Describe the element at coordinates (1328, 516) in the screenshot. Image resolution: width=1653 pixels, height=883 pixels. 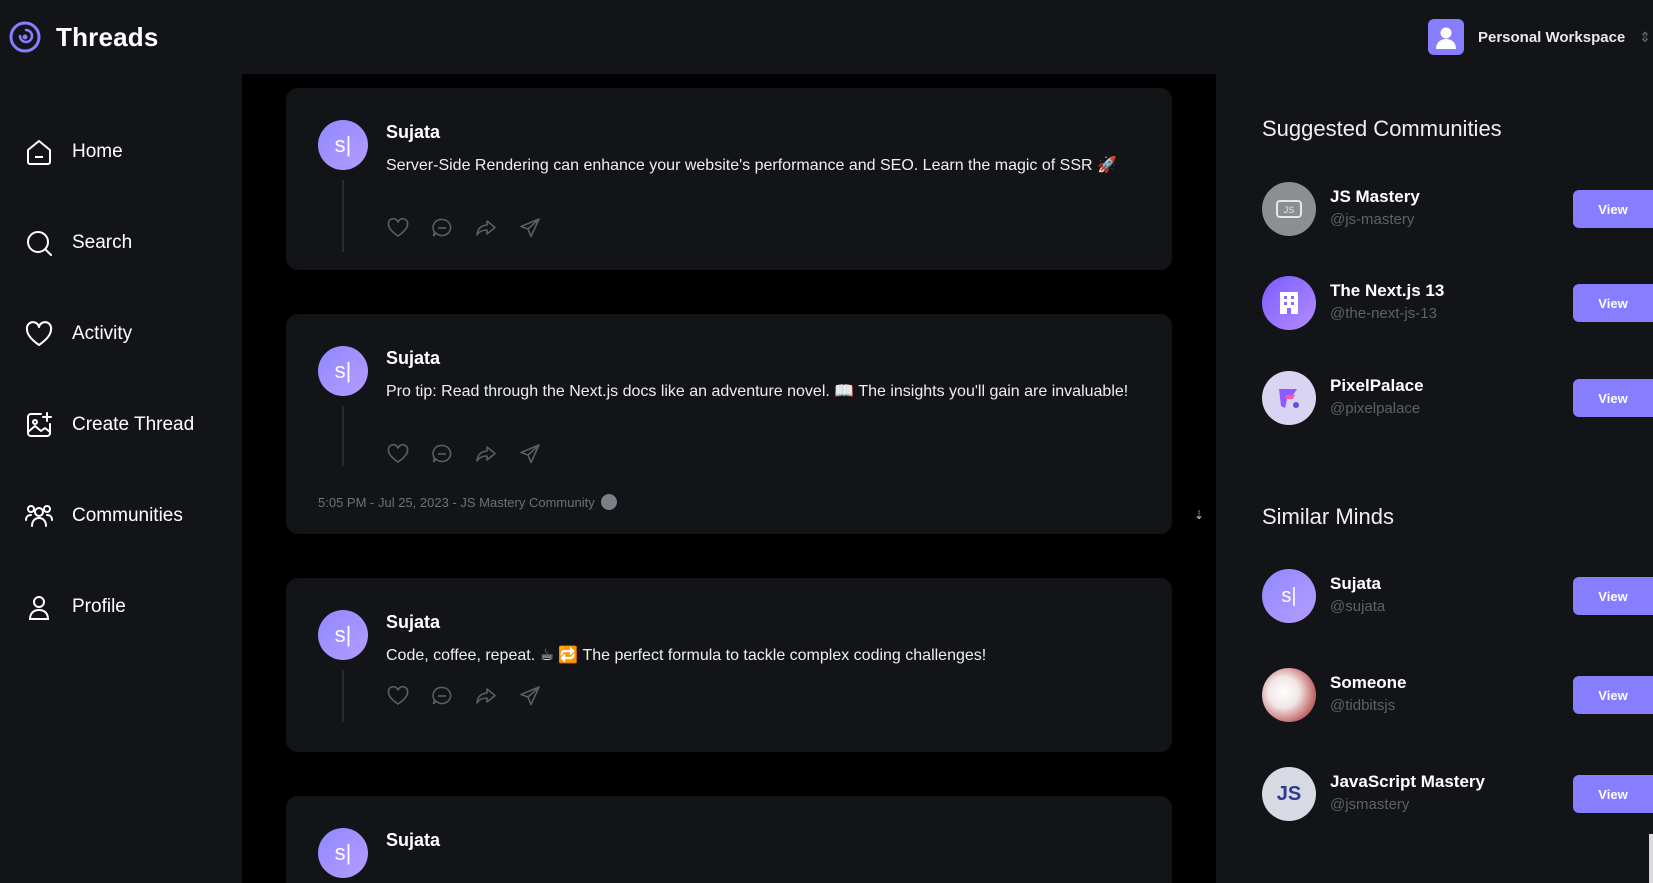
I see `similar-minds-title: Similar Minds` at that location.